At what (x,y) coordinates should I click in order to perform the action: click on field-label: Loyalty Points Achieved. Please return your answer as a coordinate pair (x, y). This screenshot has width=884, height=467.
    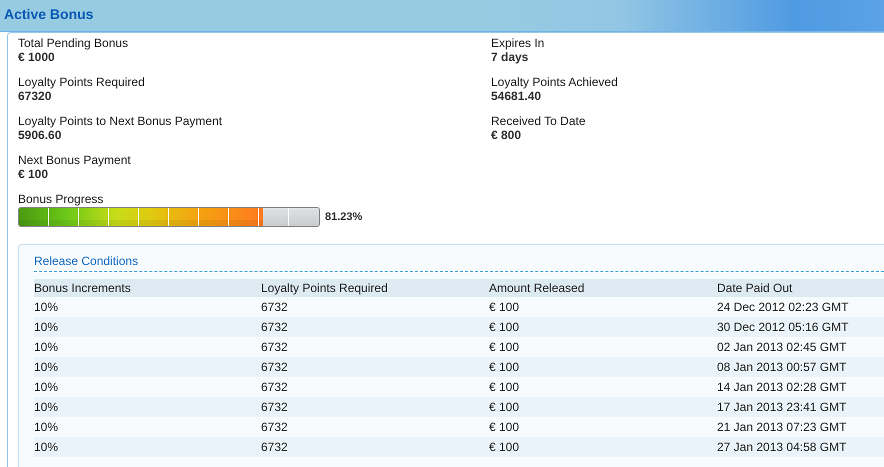
    Looking at the image, I should click on (555, 82).